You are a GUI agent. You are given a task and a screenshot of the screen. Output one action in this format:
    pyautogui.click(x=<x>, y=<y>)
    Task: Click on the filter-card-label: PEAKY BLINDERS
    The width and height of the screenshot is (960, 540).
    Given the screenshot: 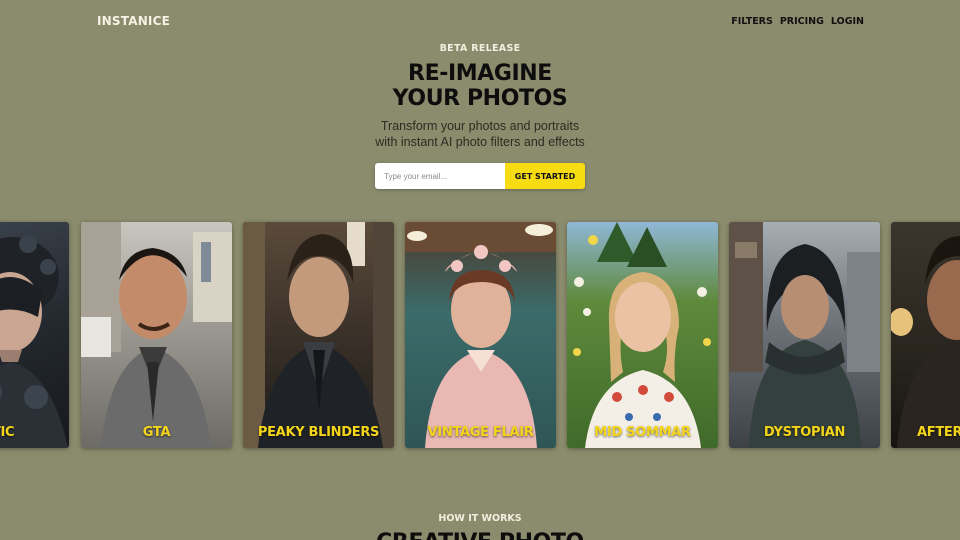 What is the action you would take?
    pyautogui.click(x=318, y=432)
    